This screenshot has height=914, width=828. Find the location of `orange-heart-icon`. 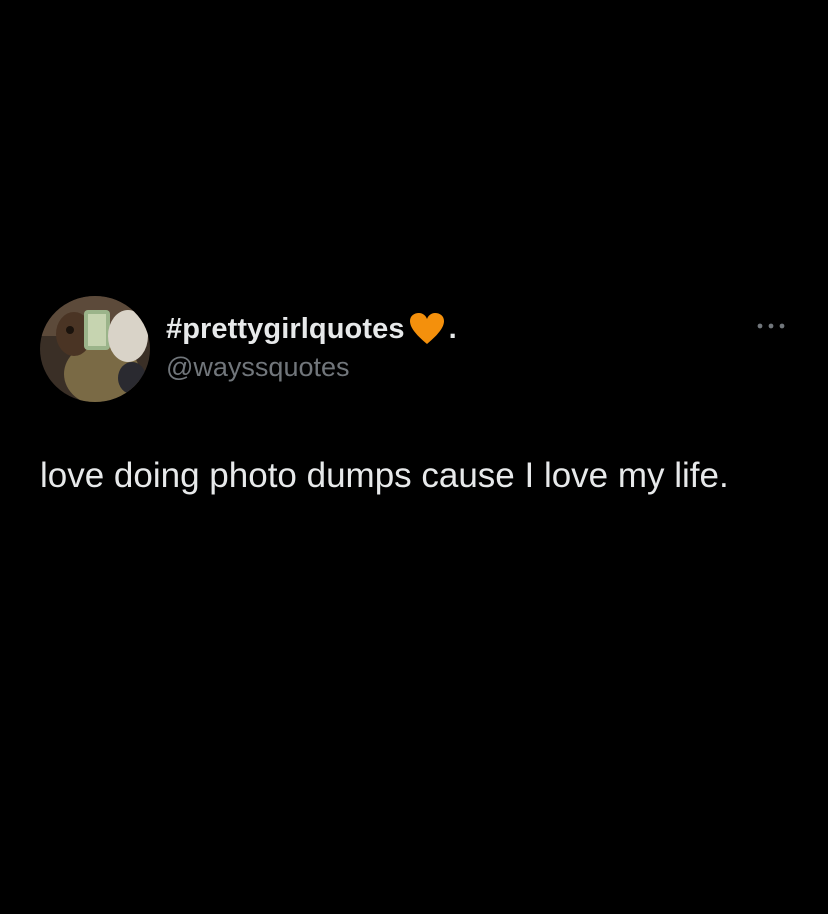

orange-heart-icon is located at coordinates (427, 329).